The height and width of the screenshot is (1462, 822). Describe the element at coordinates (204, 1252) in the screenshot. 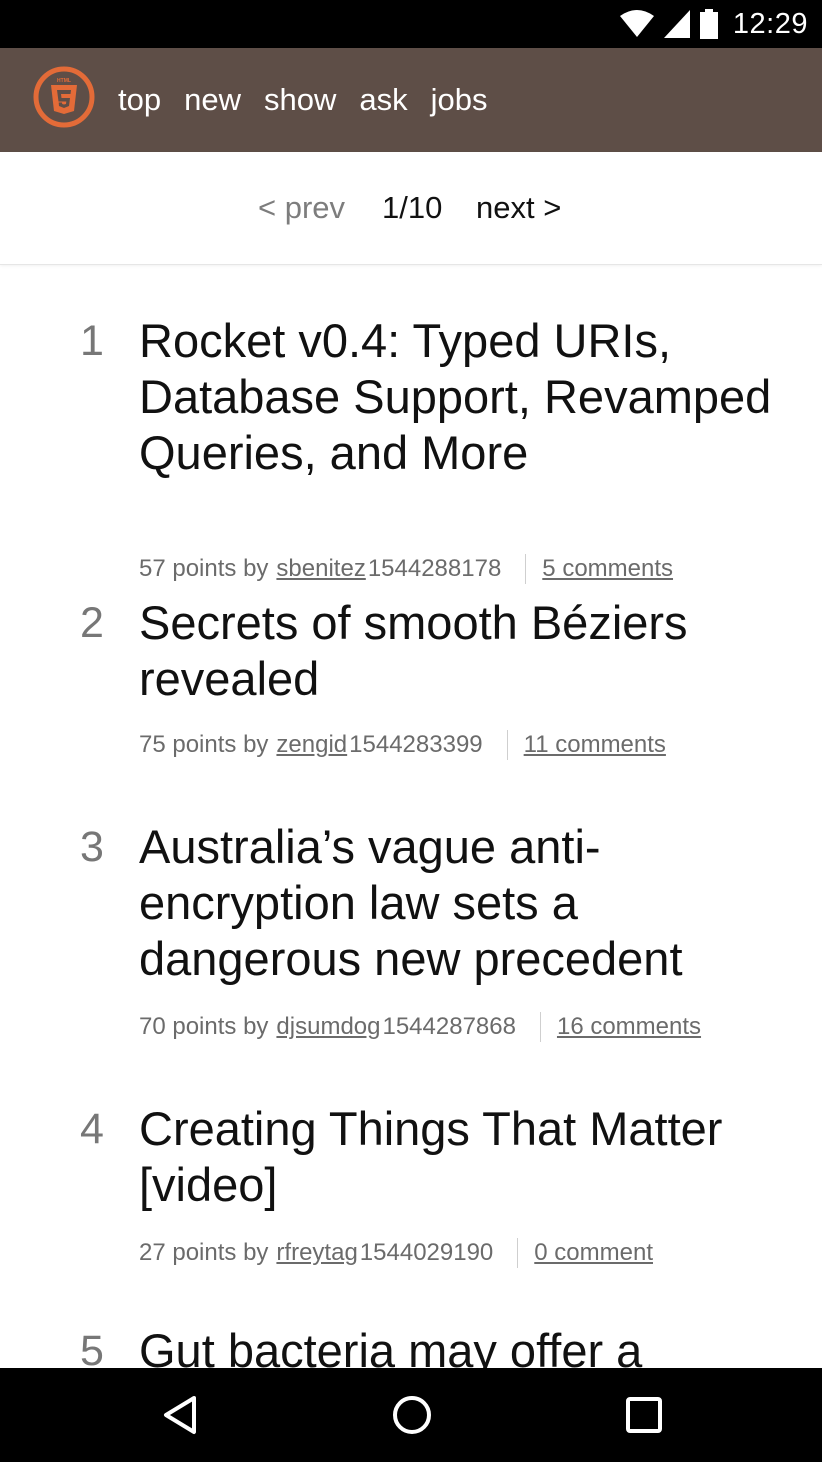

I see `story-points: 27 points by` at that location.